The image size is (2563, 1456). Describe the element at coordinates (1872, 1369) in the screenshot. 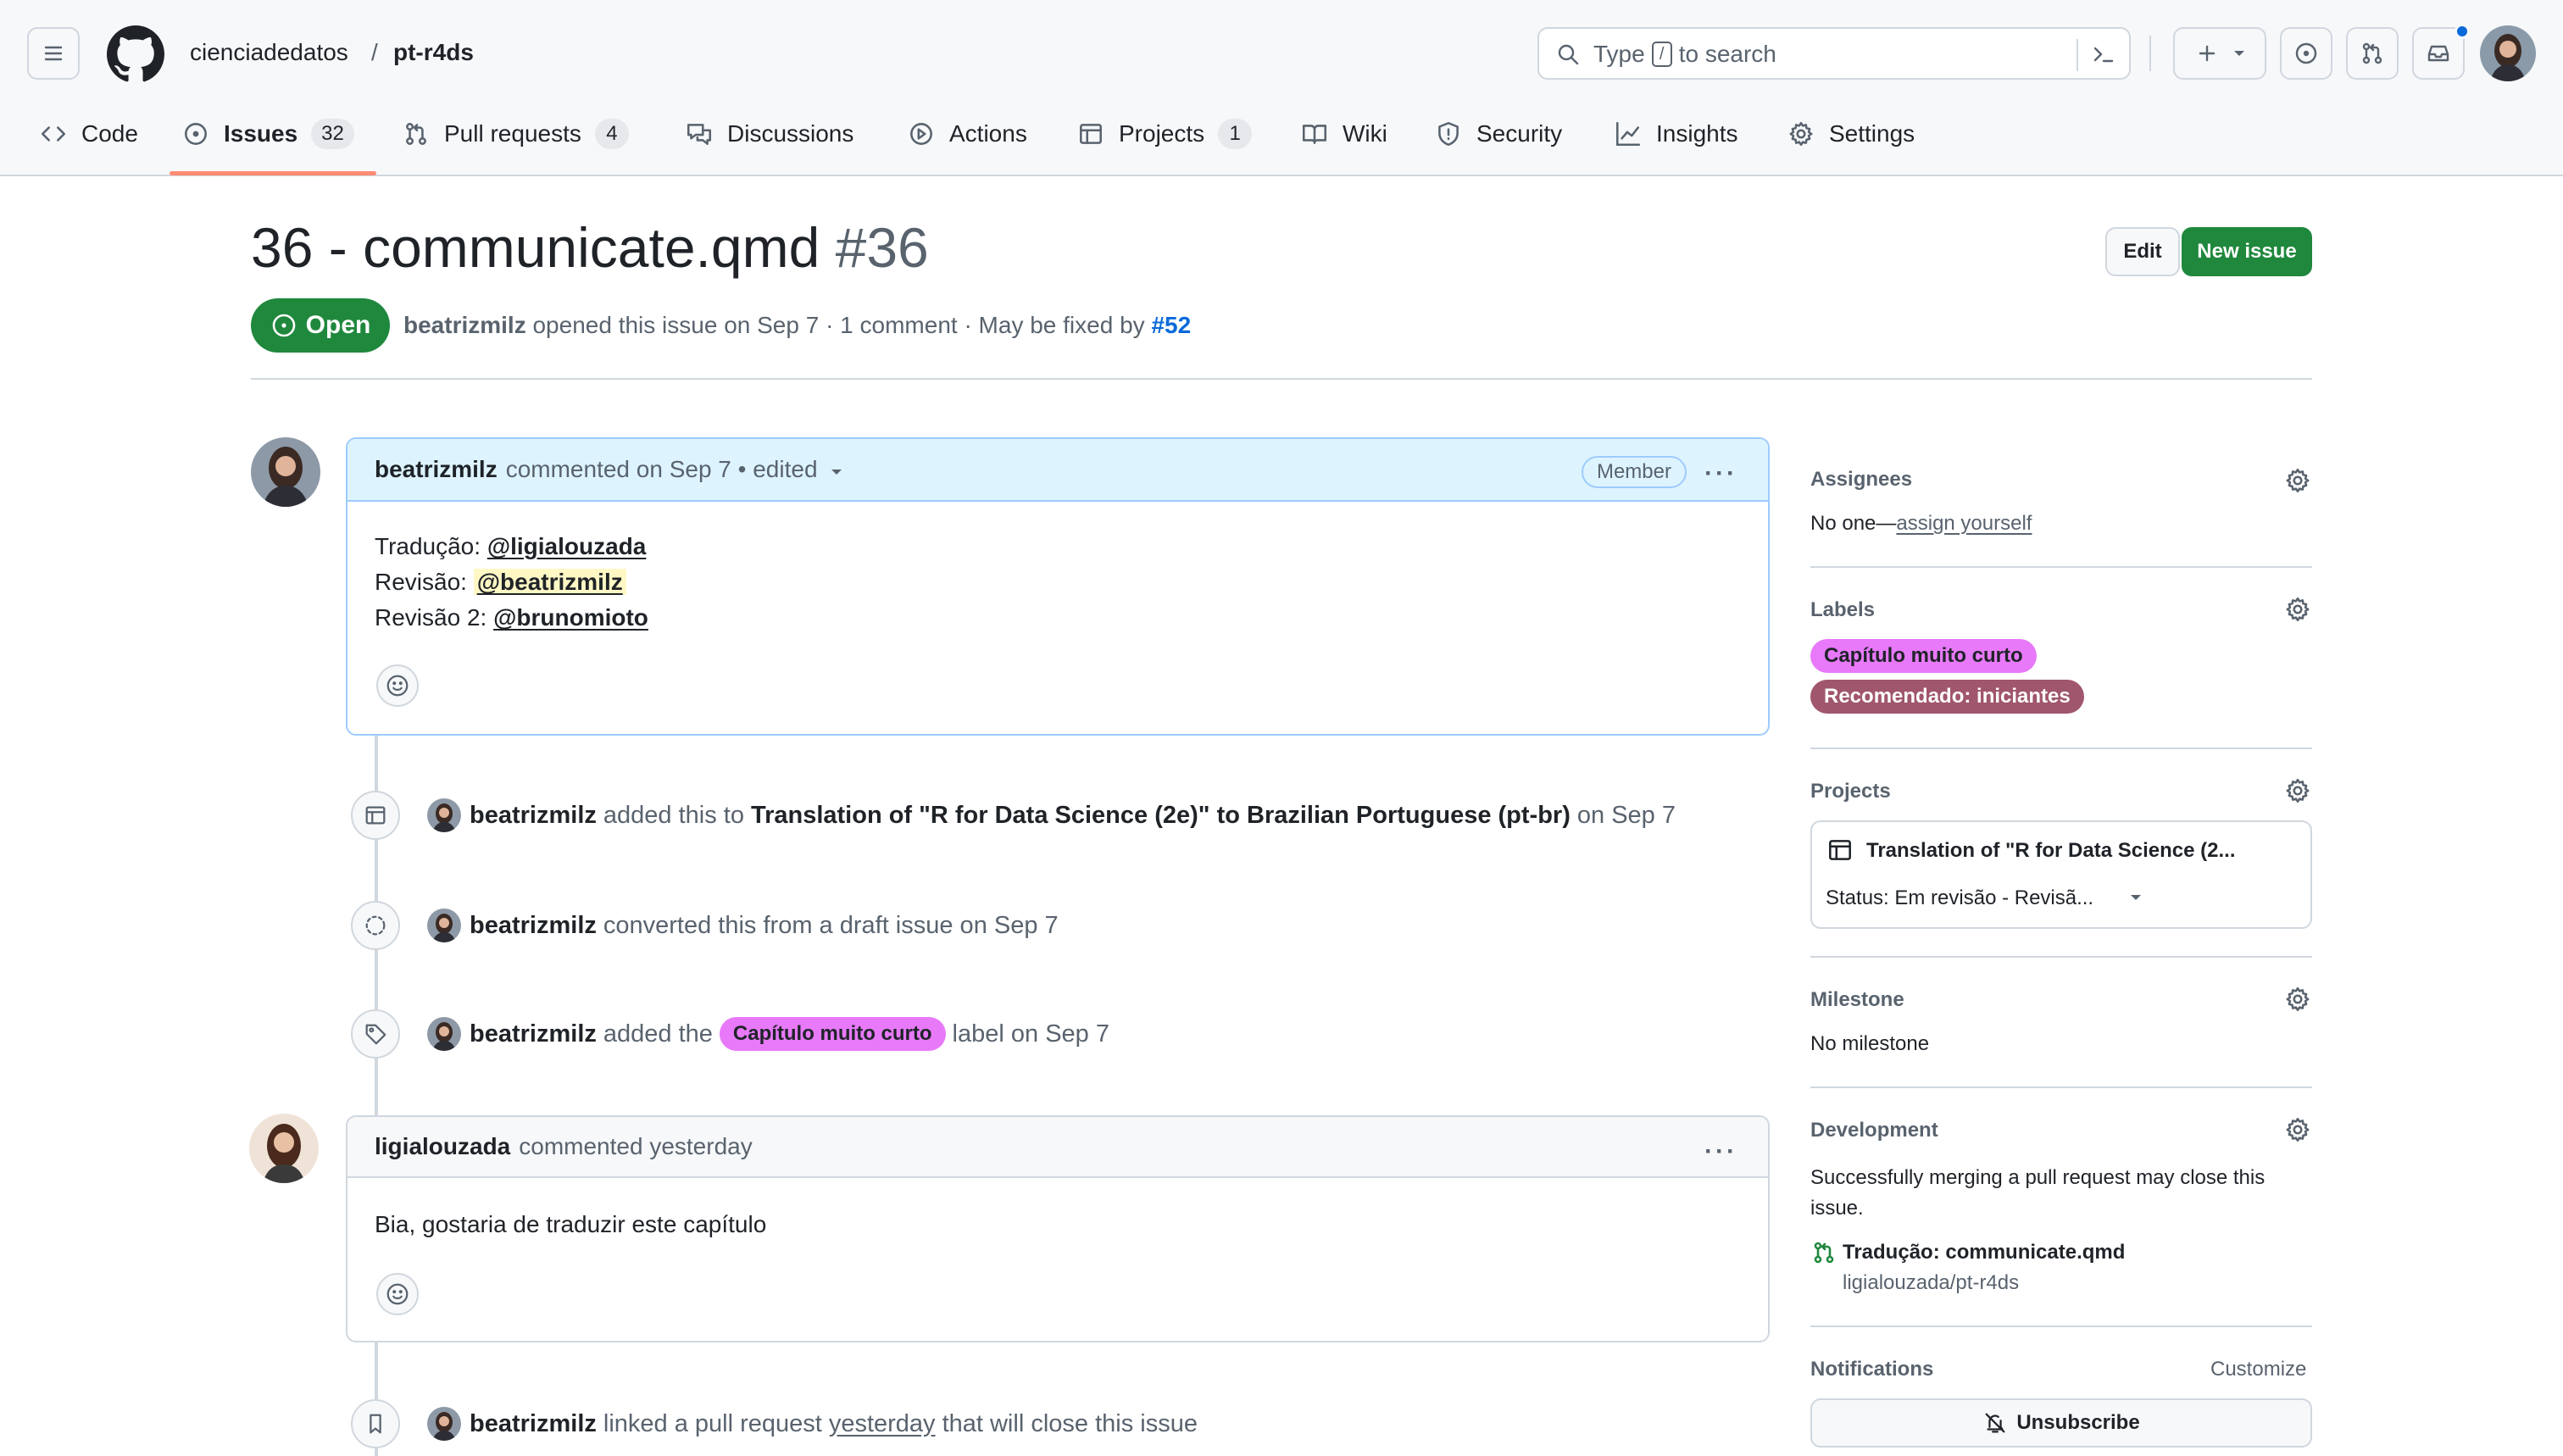

I see `notifications-heading: Notifications` at that location.